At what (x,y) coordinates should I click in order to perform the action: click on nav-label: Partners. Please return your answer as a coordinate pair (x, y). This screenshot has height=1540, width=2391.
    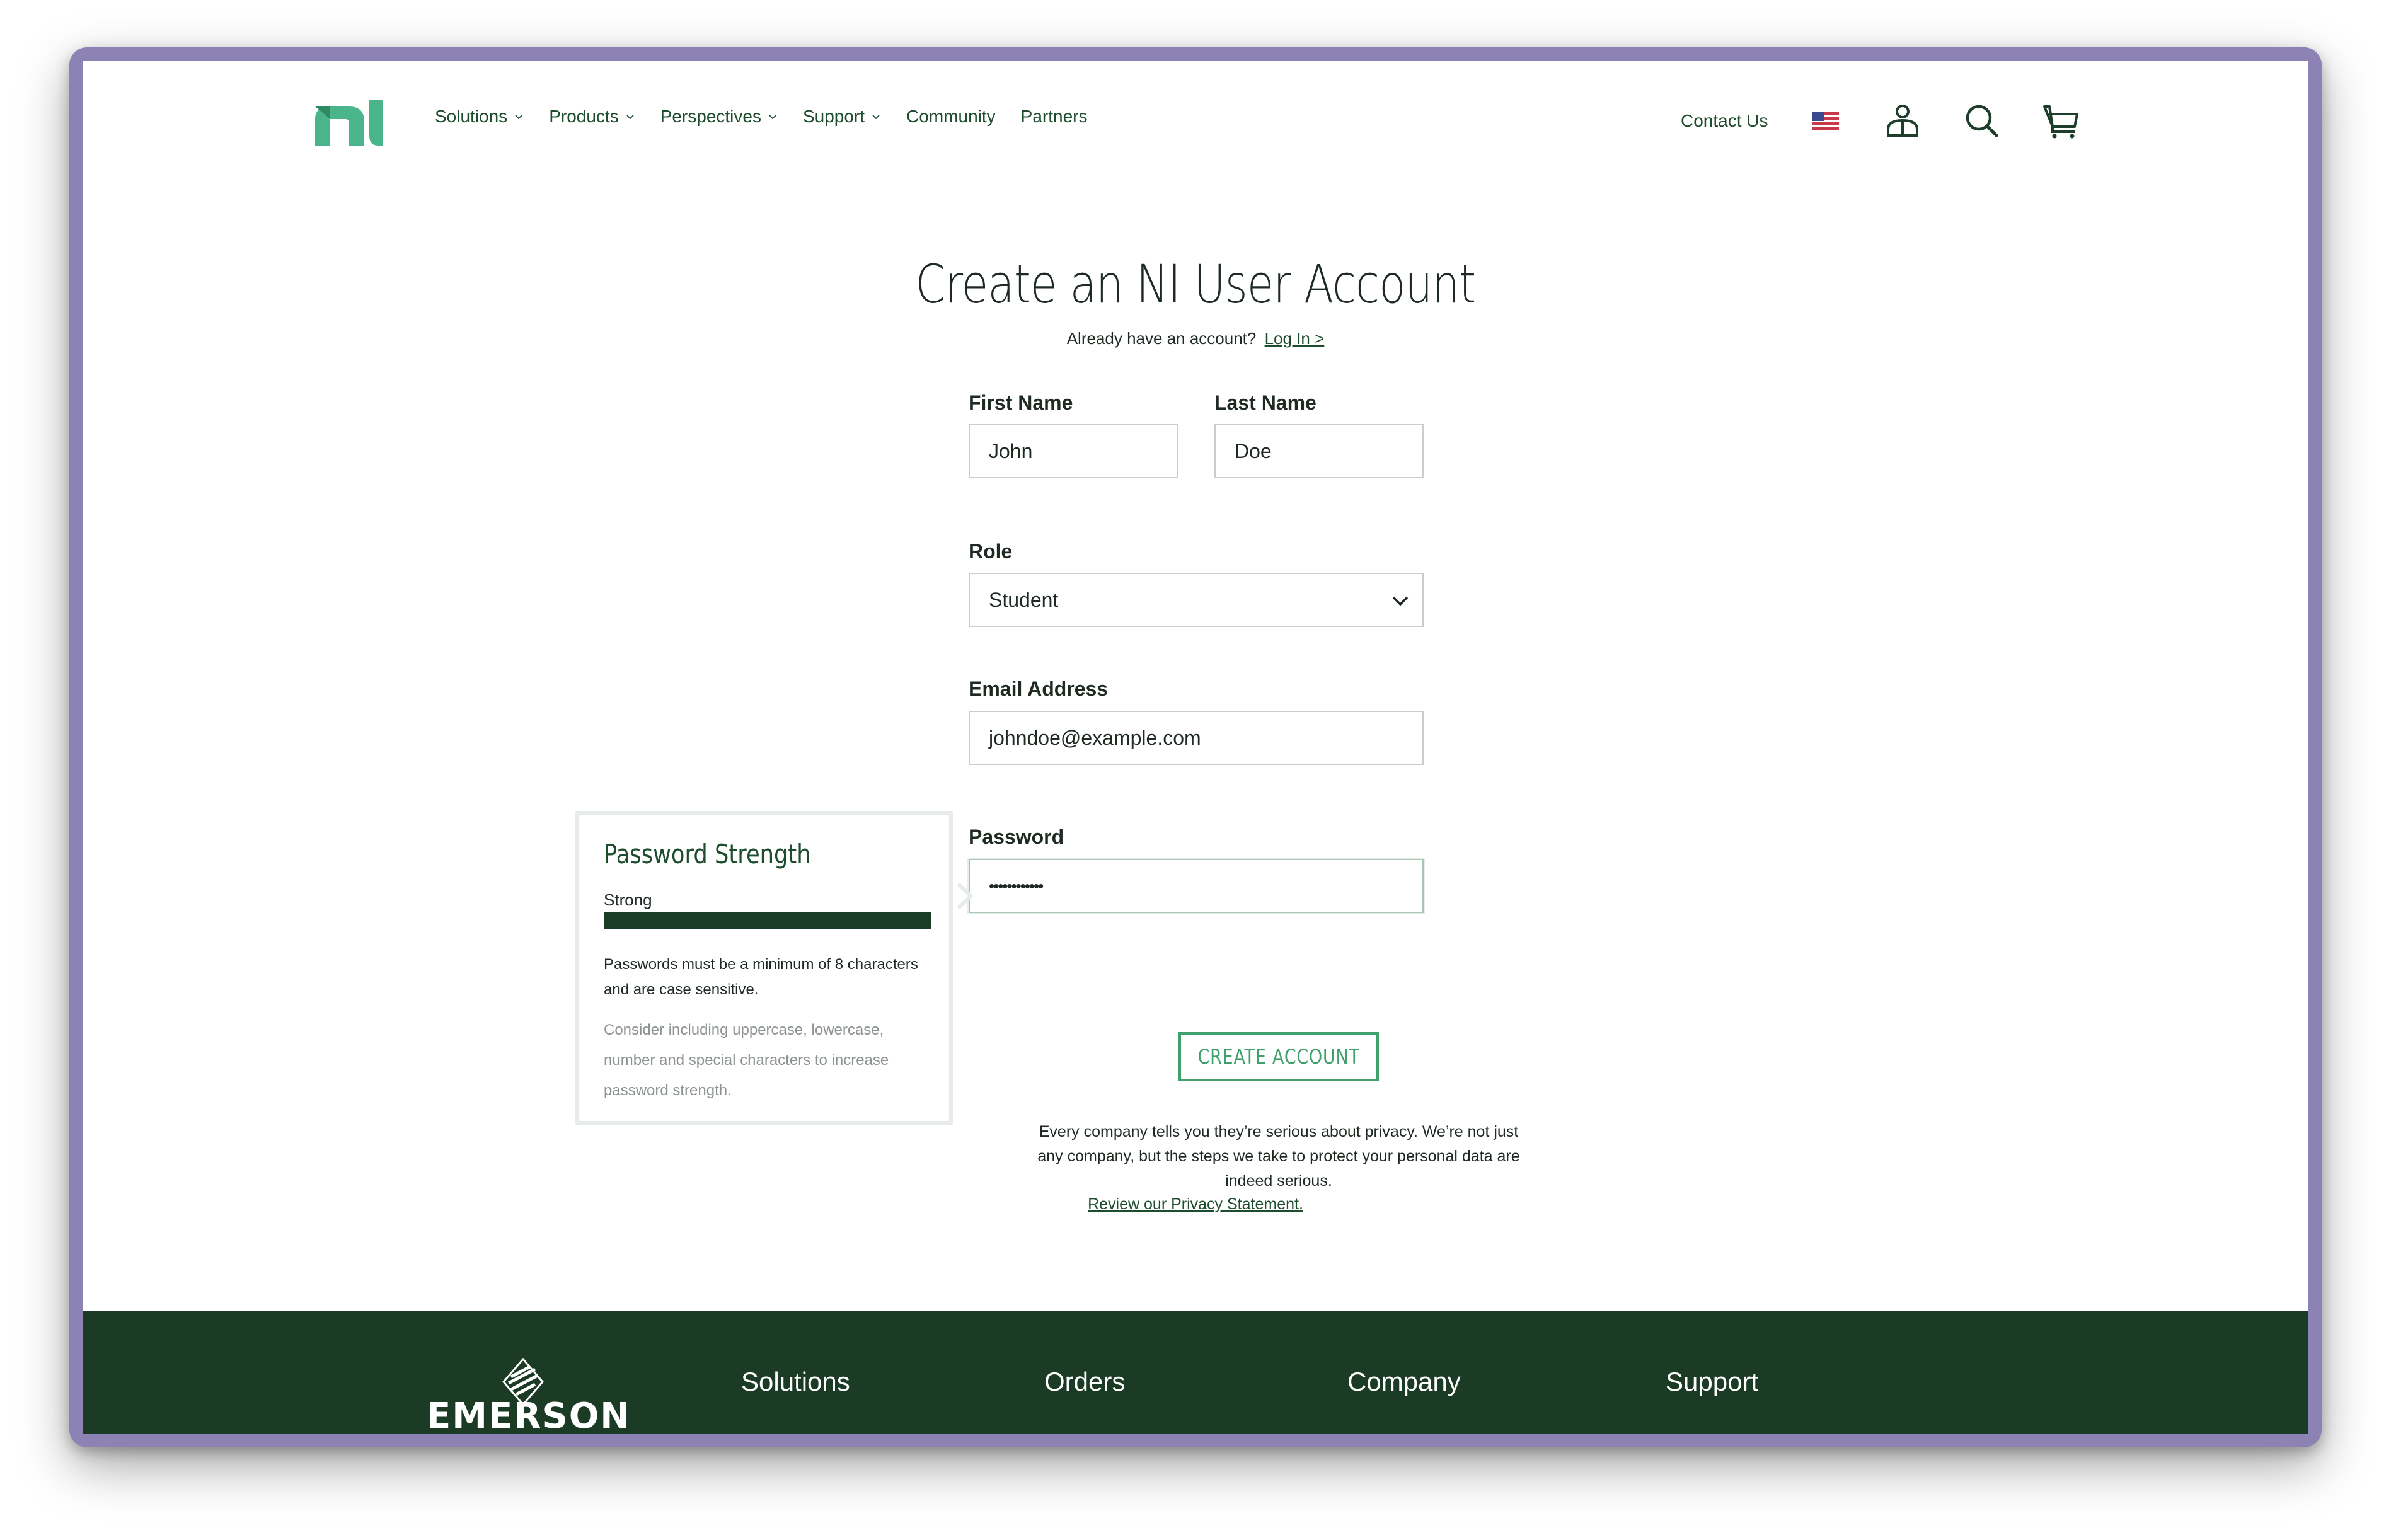
    Looking at the image, I should click on (1054, 116).